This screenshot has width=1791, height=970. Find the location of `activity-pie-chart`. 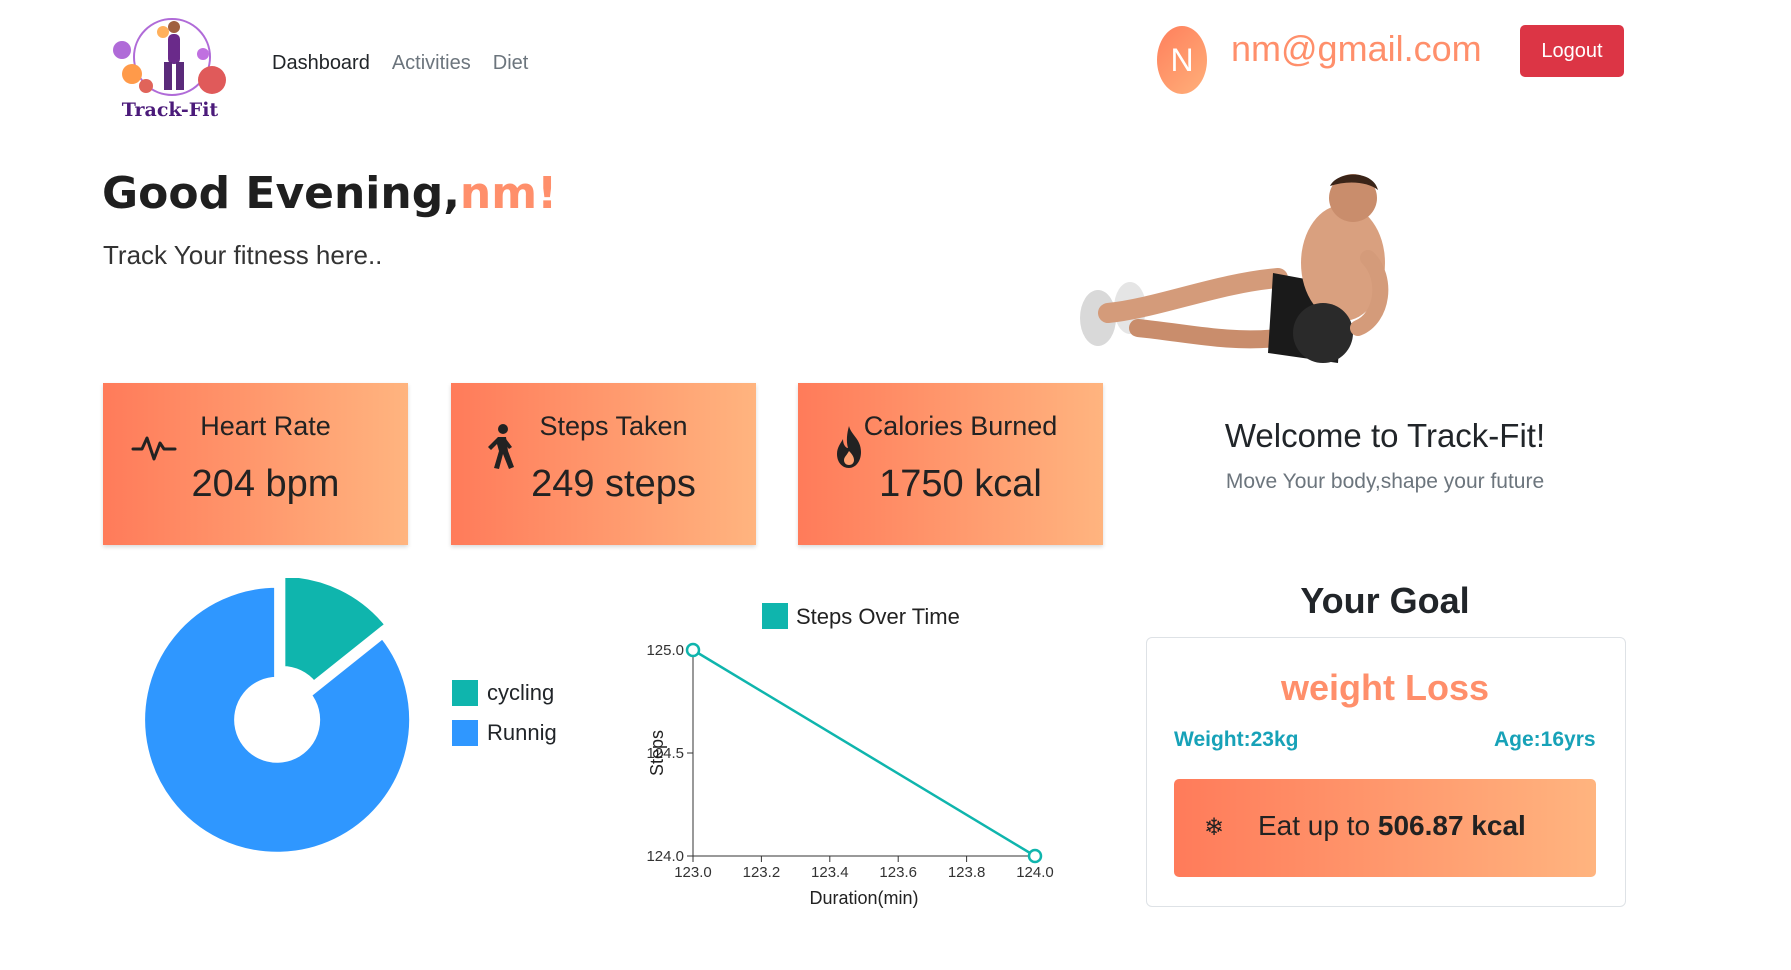

activity-pie-chart is located at coordinates (277, 718).